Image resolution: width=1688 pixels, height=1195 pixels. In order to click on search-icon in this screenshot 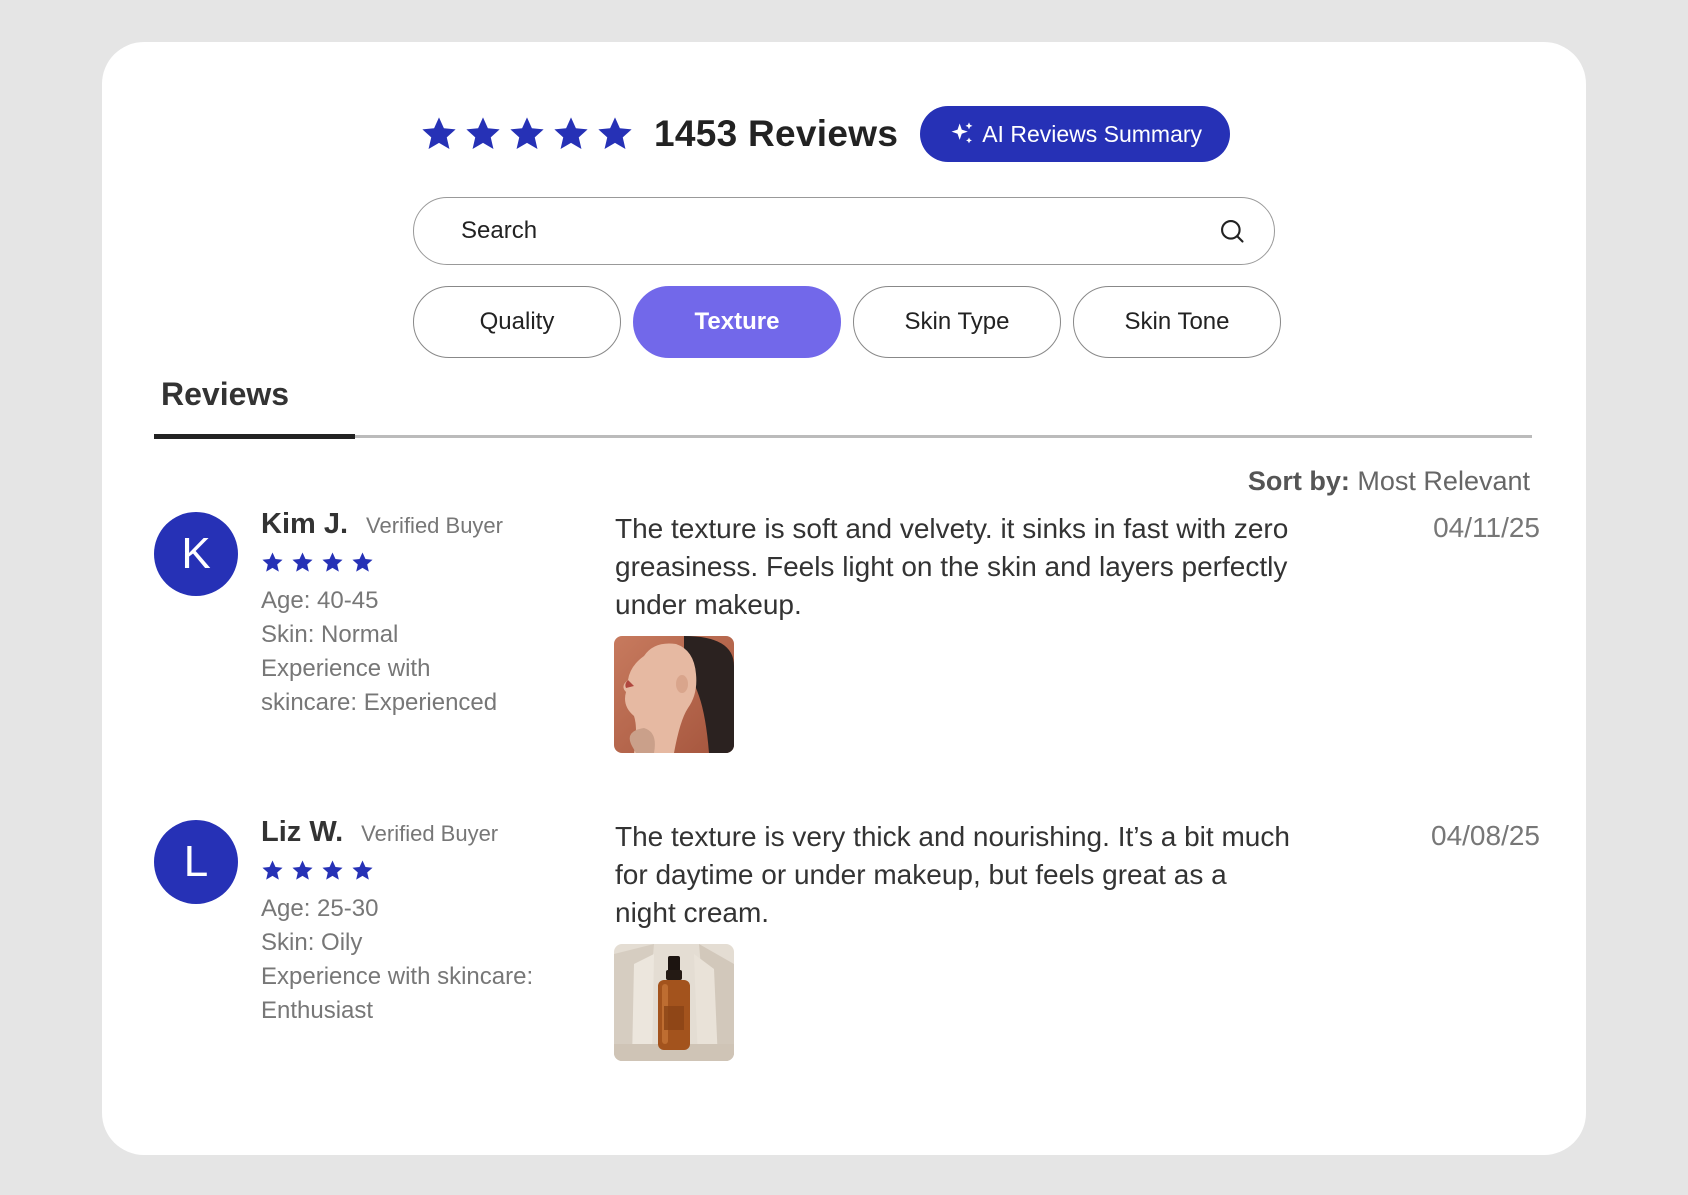, I will do `click(1232, 231)`.